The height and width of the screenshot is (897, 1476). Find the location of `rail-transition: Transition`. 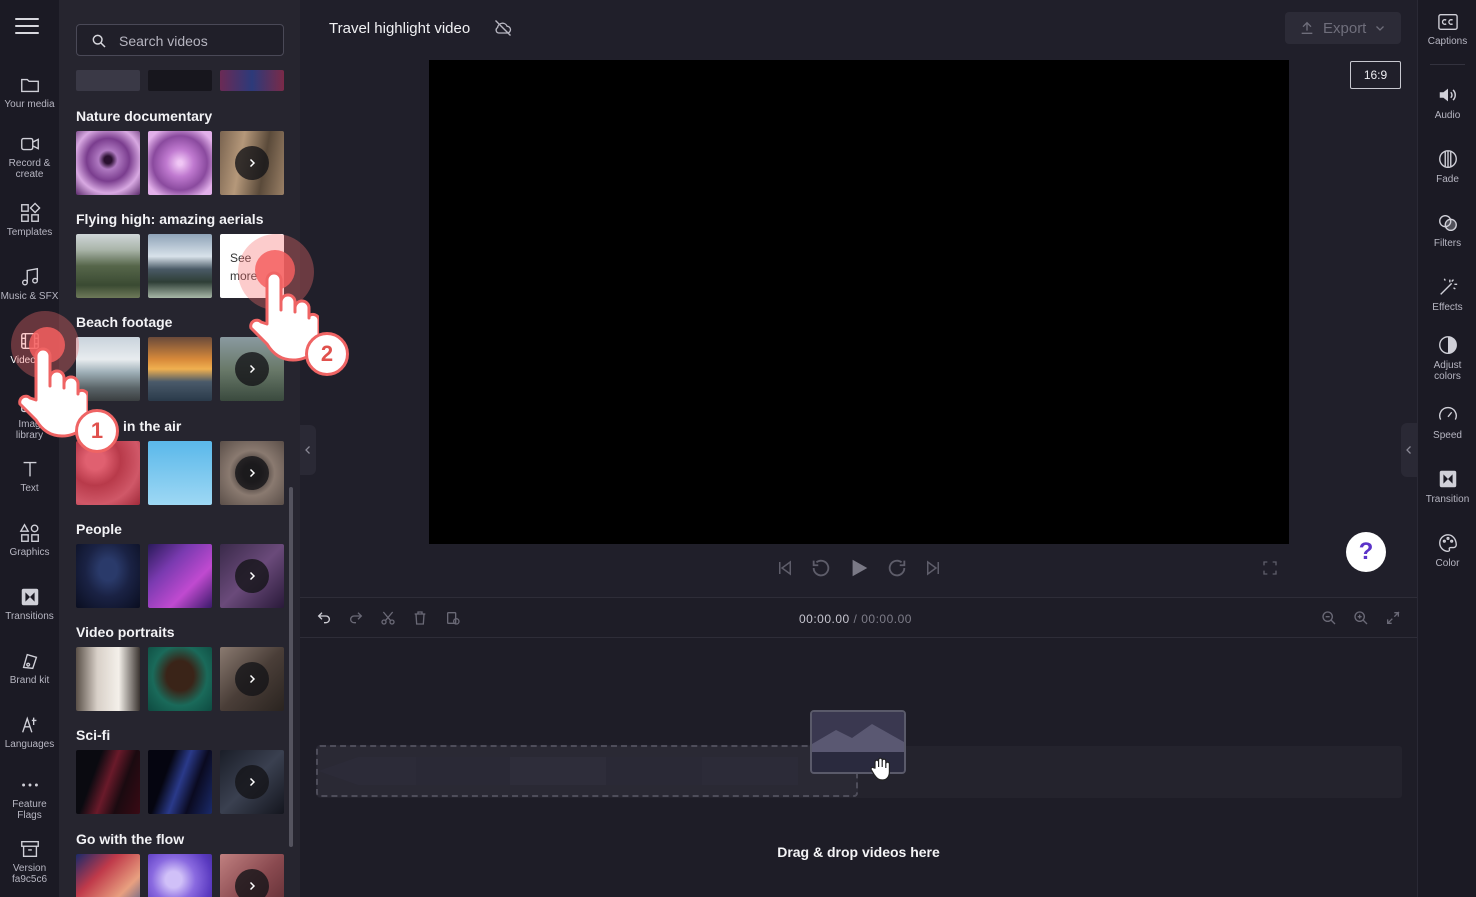

rail-transition: Transition is located at coordinates (1447, 486).